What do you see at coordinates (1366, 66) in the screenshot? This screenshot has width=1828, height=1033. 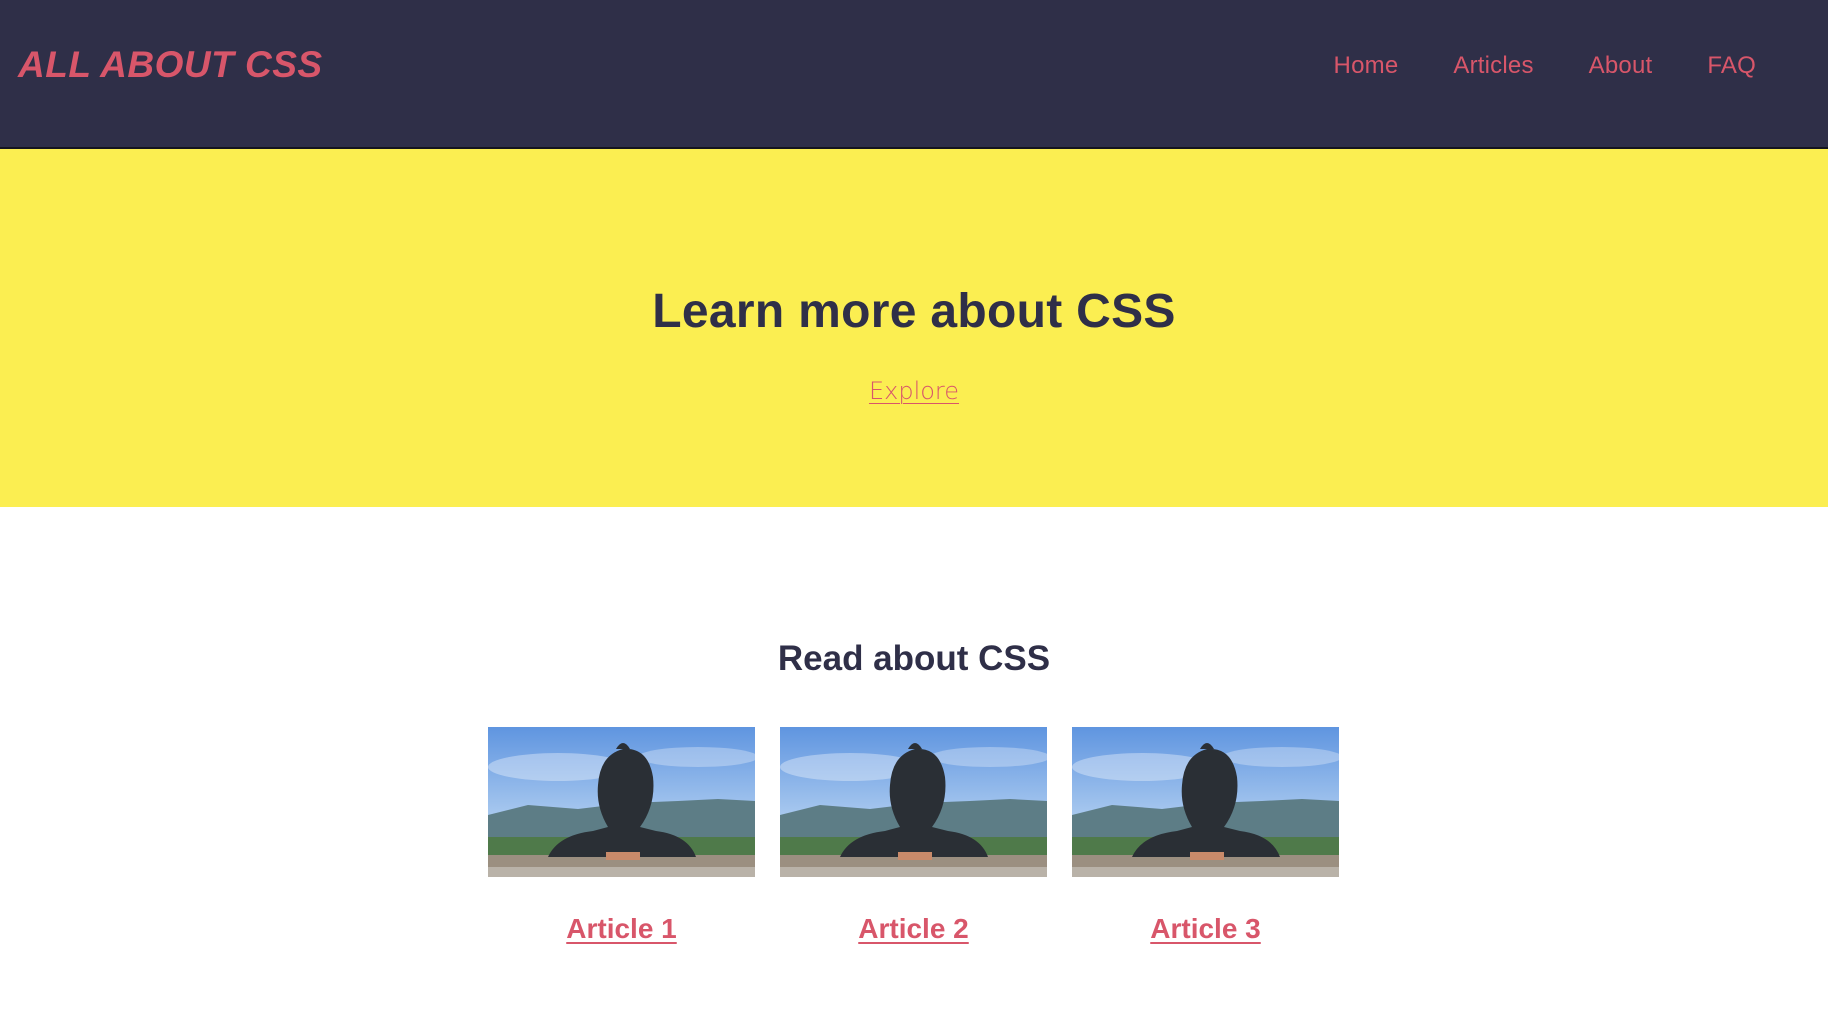 I see `nav-item-home: Home` at bounding box center [1366, 66].